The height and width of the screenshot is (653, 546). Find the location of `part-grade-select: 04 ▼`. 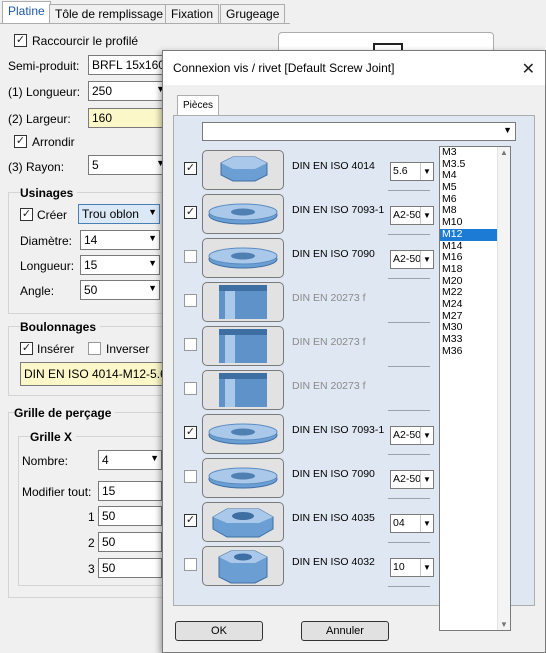

part-grade-select: 04 ▼ is located at coordinates (412, 523).